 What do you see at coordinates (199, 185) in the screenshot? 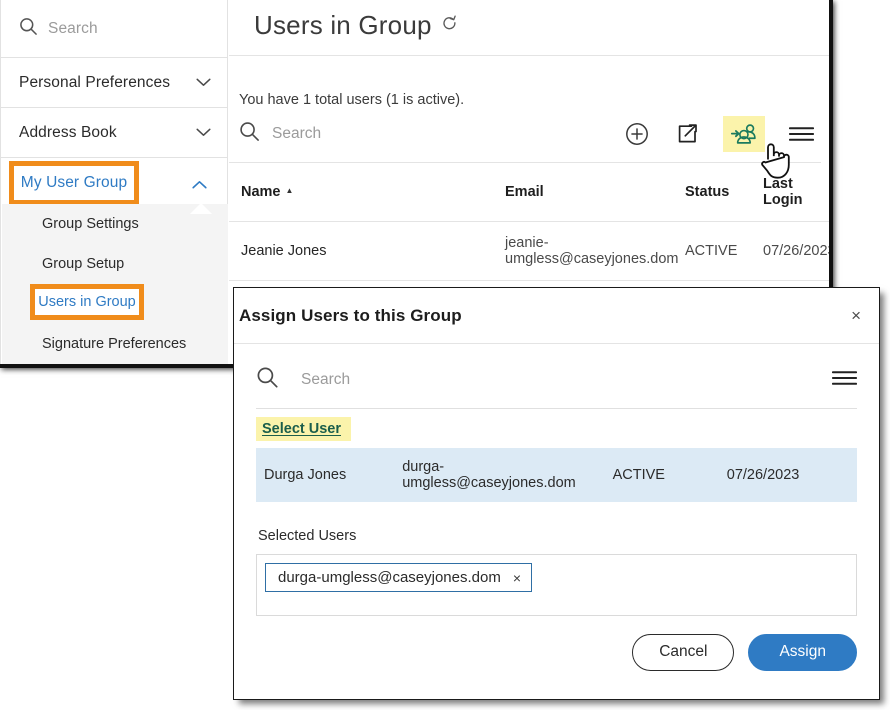
I see `chevron-up-icon` at bounding box center [199, 185].